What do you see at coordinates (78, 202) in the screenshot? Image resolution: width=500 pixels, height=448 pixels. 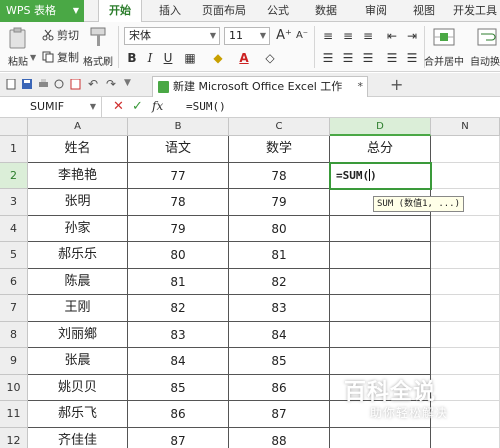 I see `table-cell: 张明` at bounding box center [78, 202].